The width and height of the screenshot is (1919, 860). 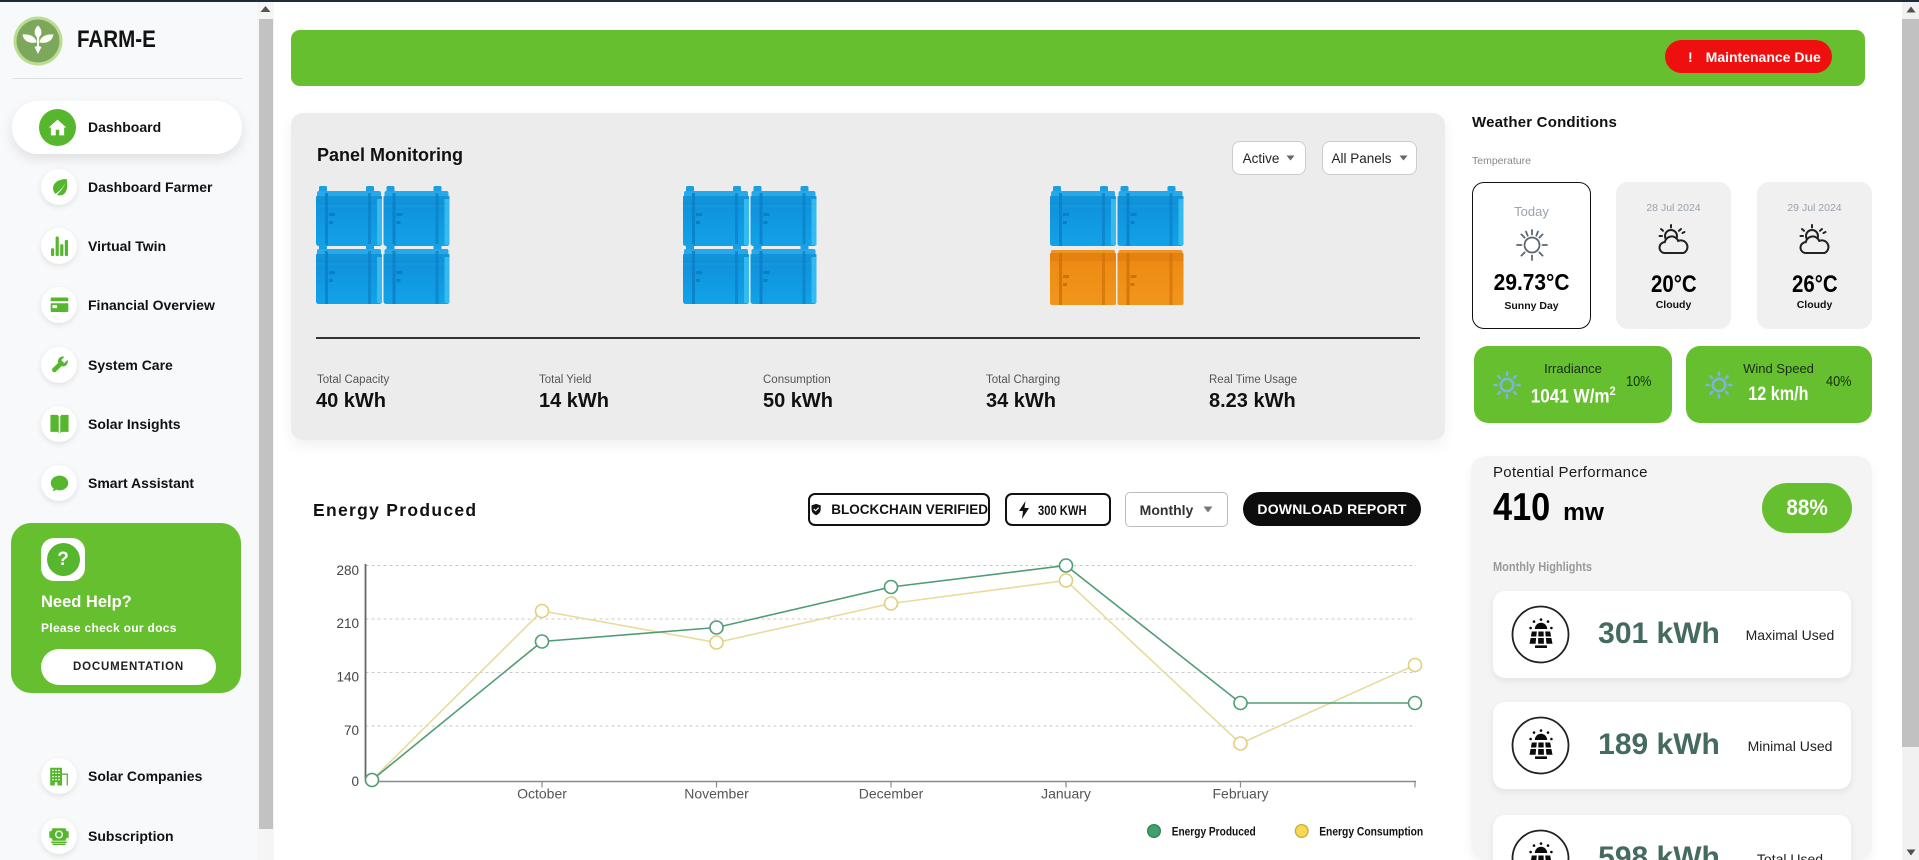 I want to click on svg-text: Energy Consumption, so click(x=1371, y=832).